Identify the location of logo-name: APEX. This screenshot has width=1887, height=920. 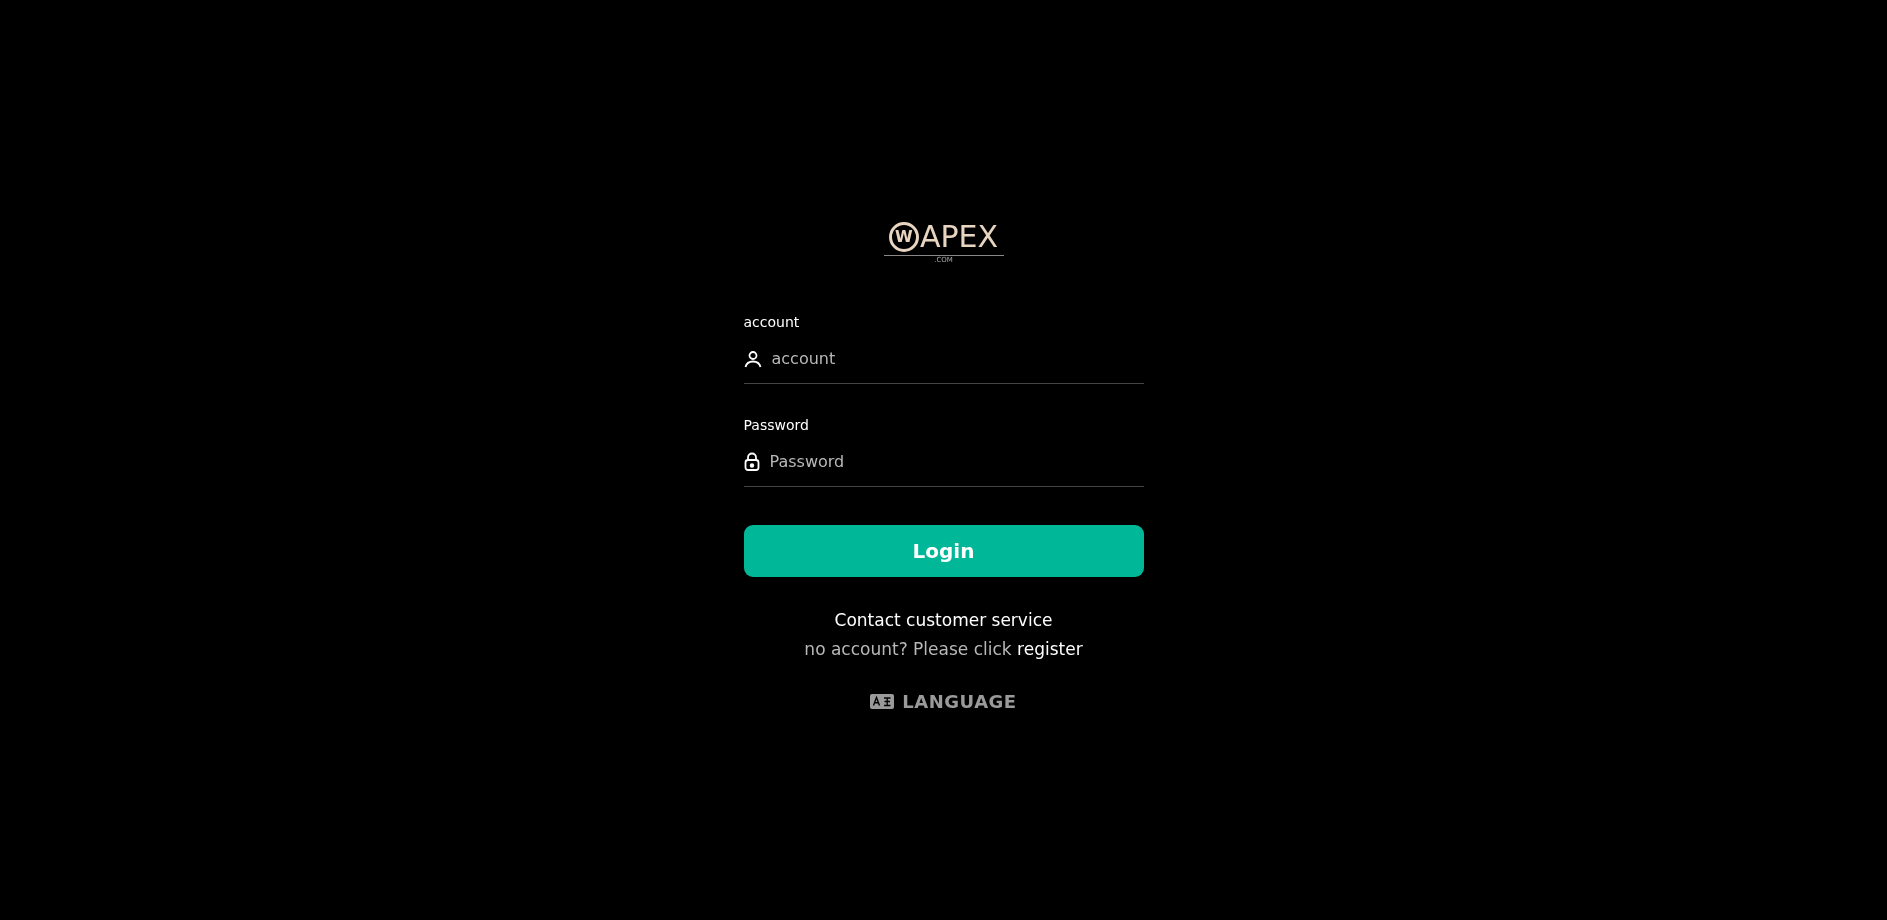
(959, 237).